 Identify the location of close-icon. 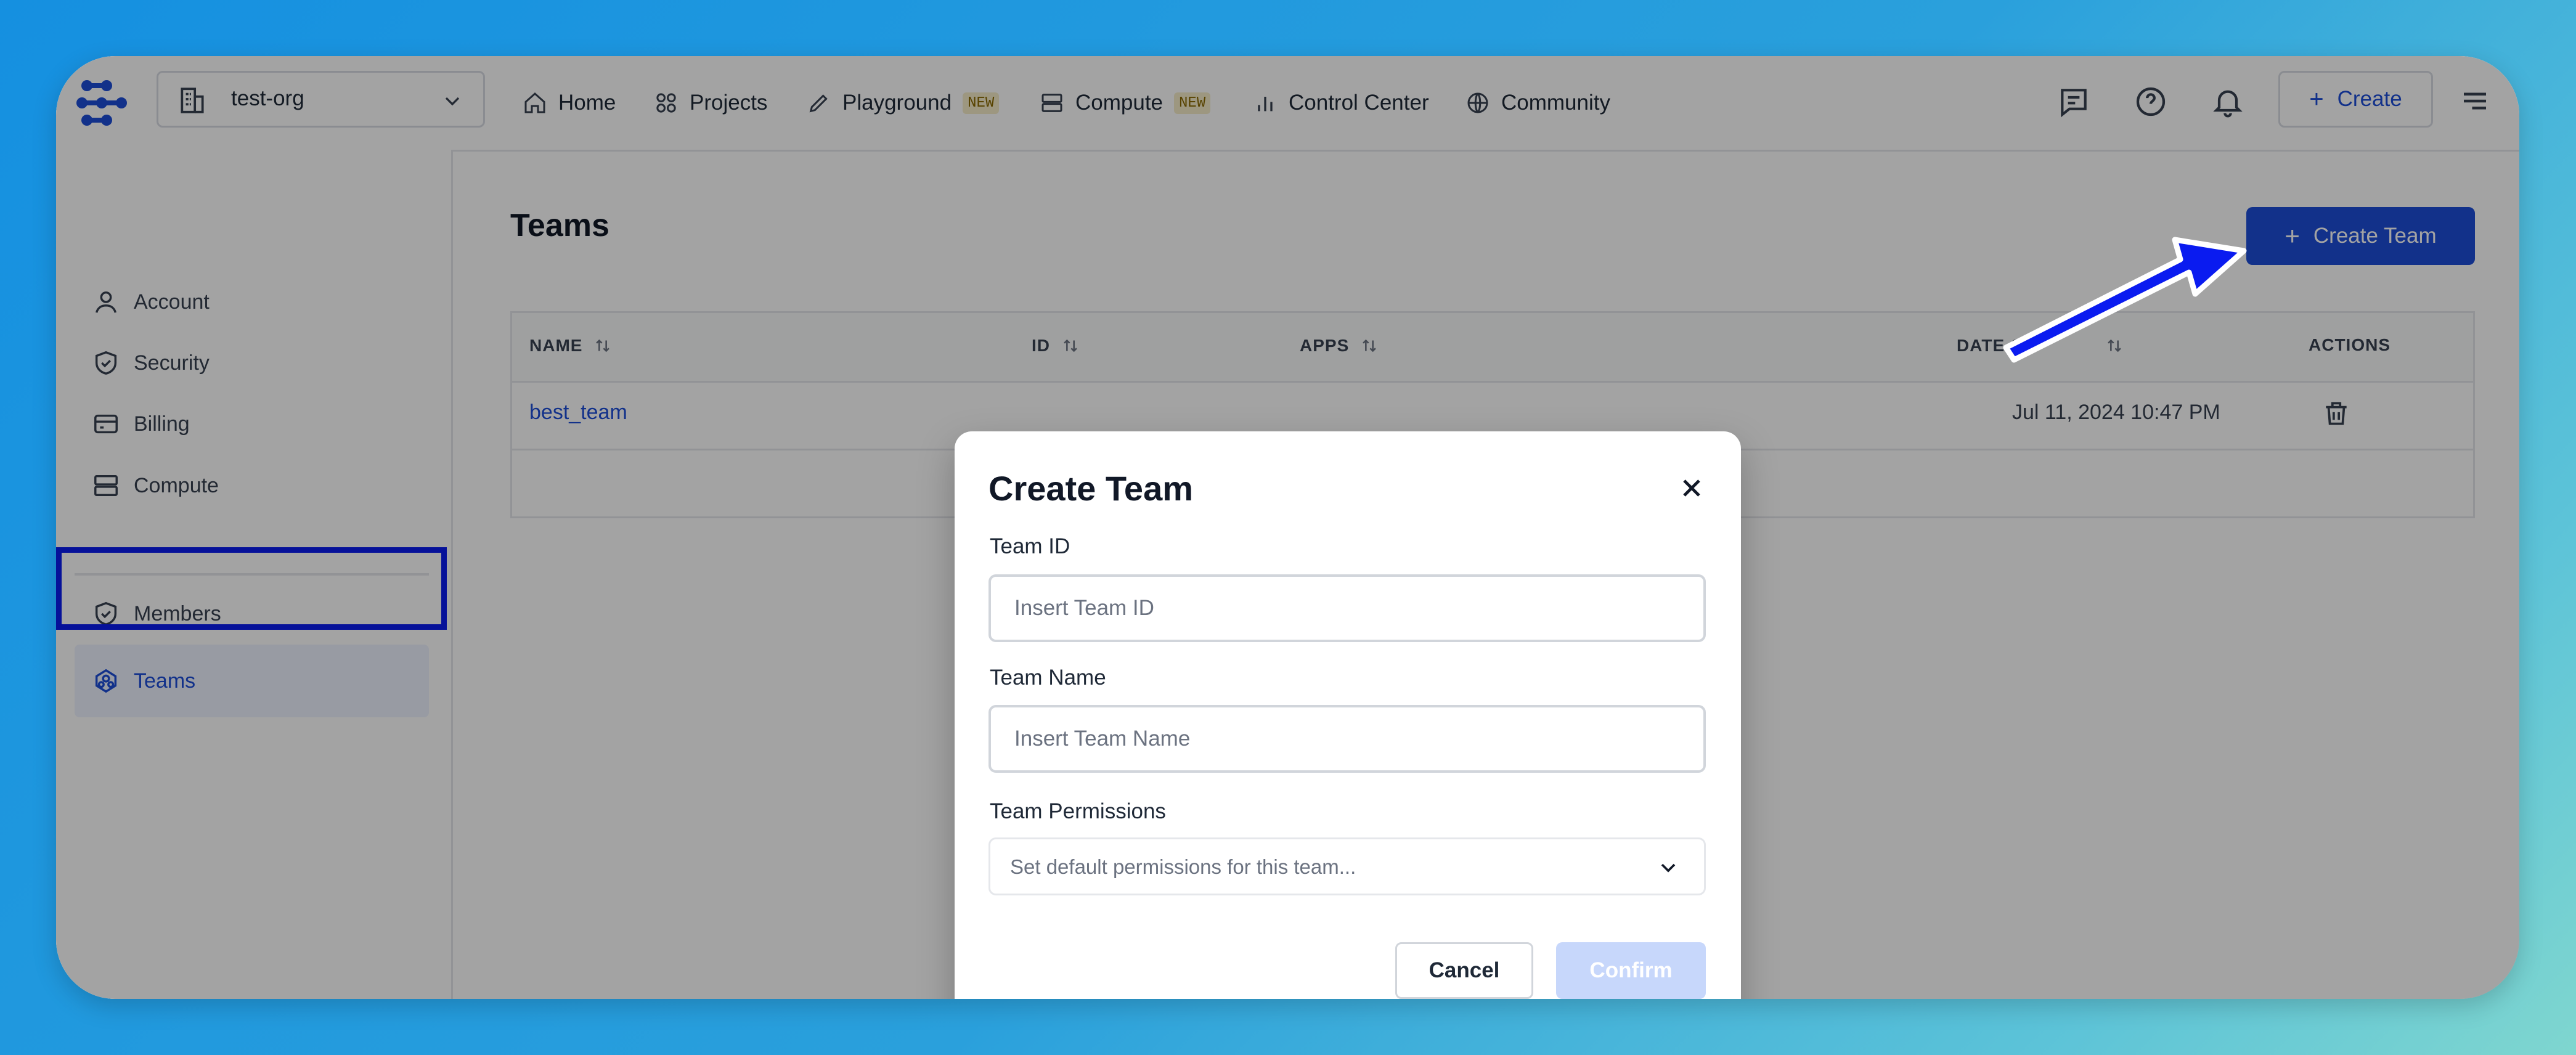
(1692, 488).